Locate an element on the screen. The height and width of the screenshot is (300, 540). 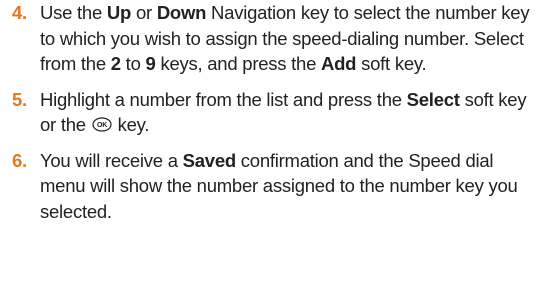
key-name: Up is located at coordinates (119, 12).